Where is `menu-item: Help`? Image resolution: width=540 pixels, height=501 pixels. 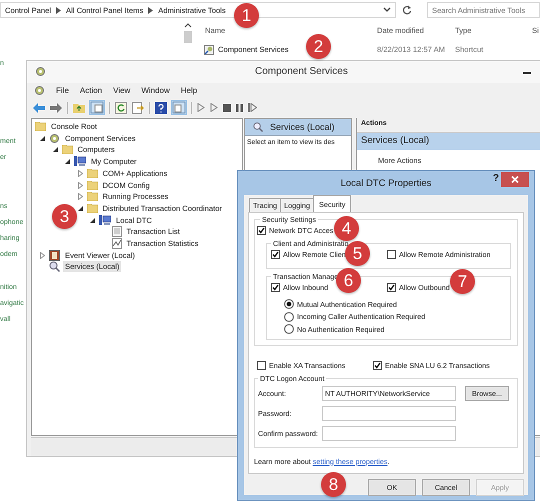 menu-item: Help is located at coordinates (189, 91).